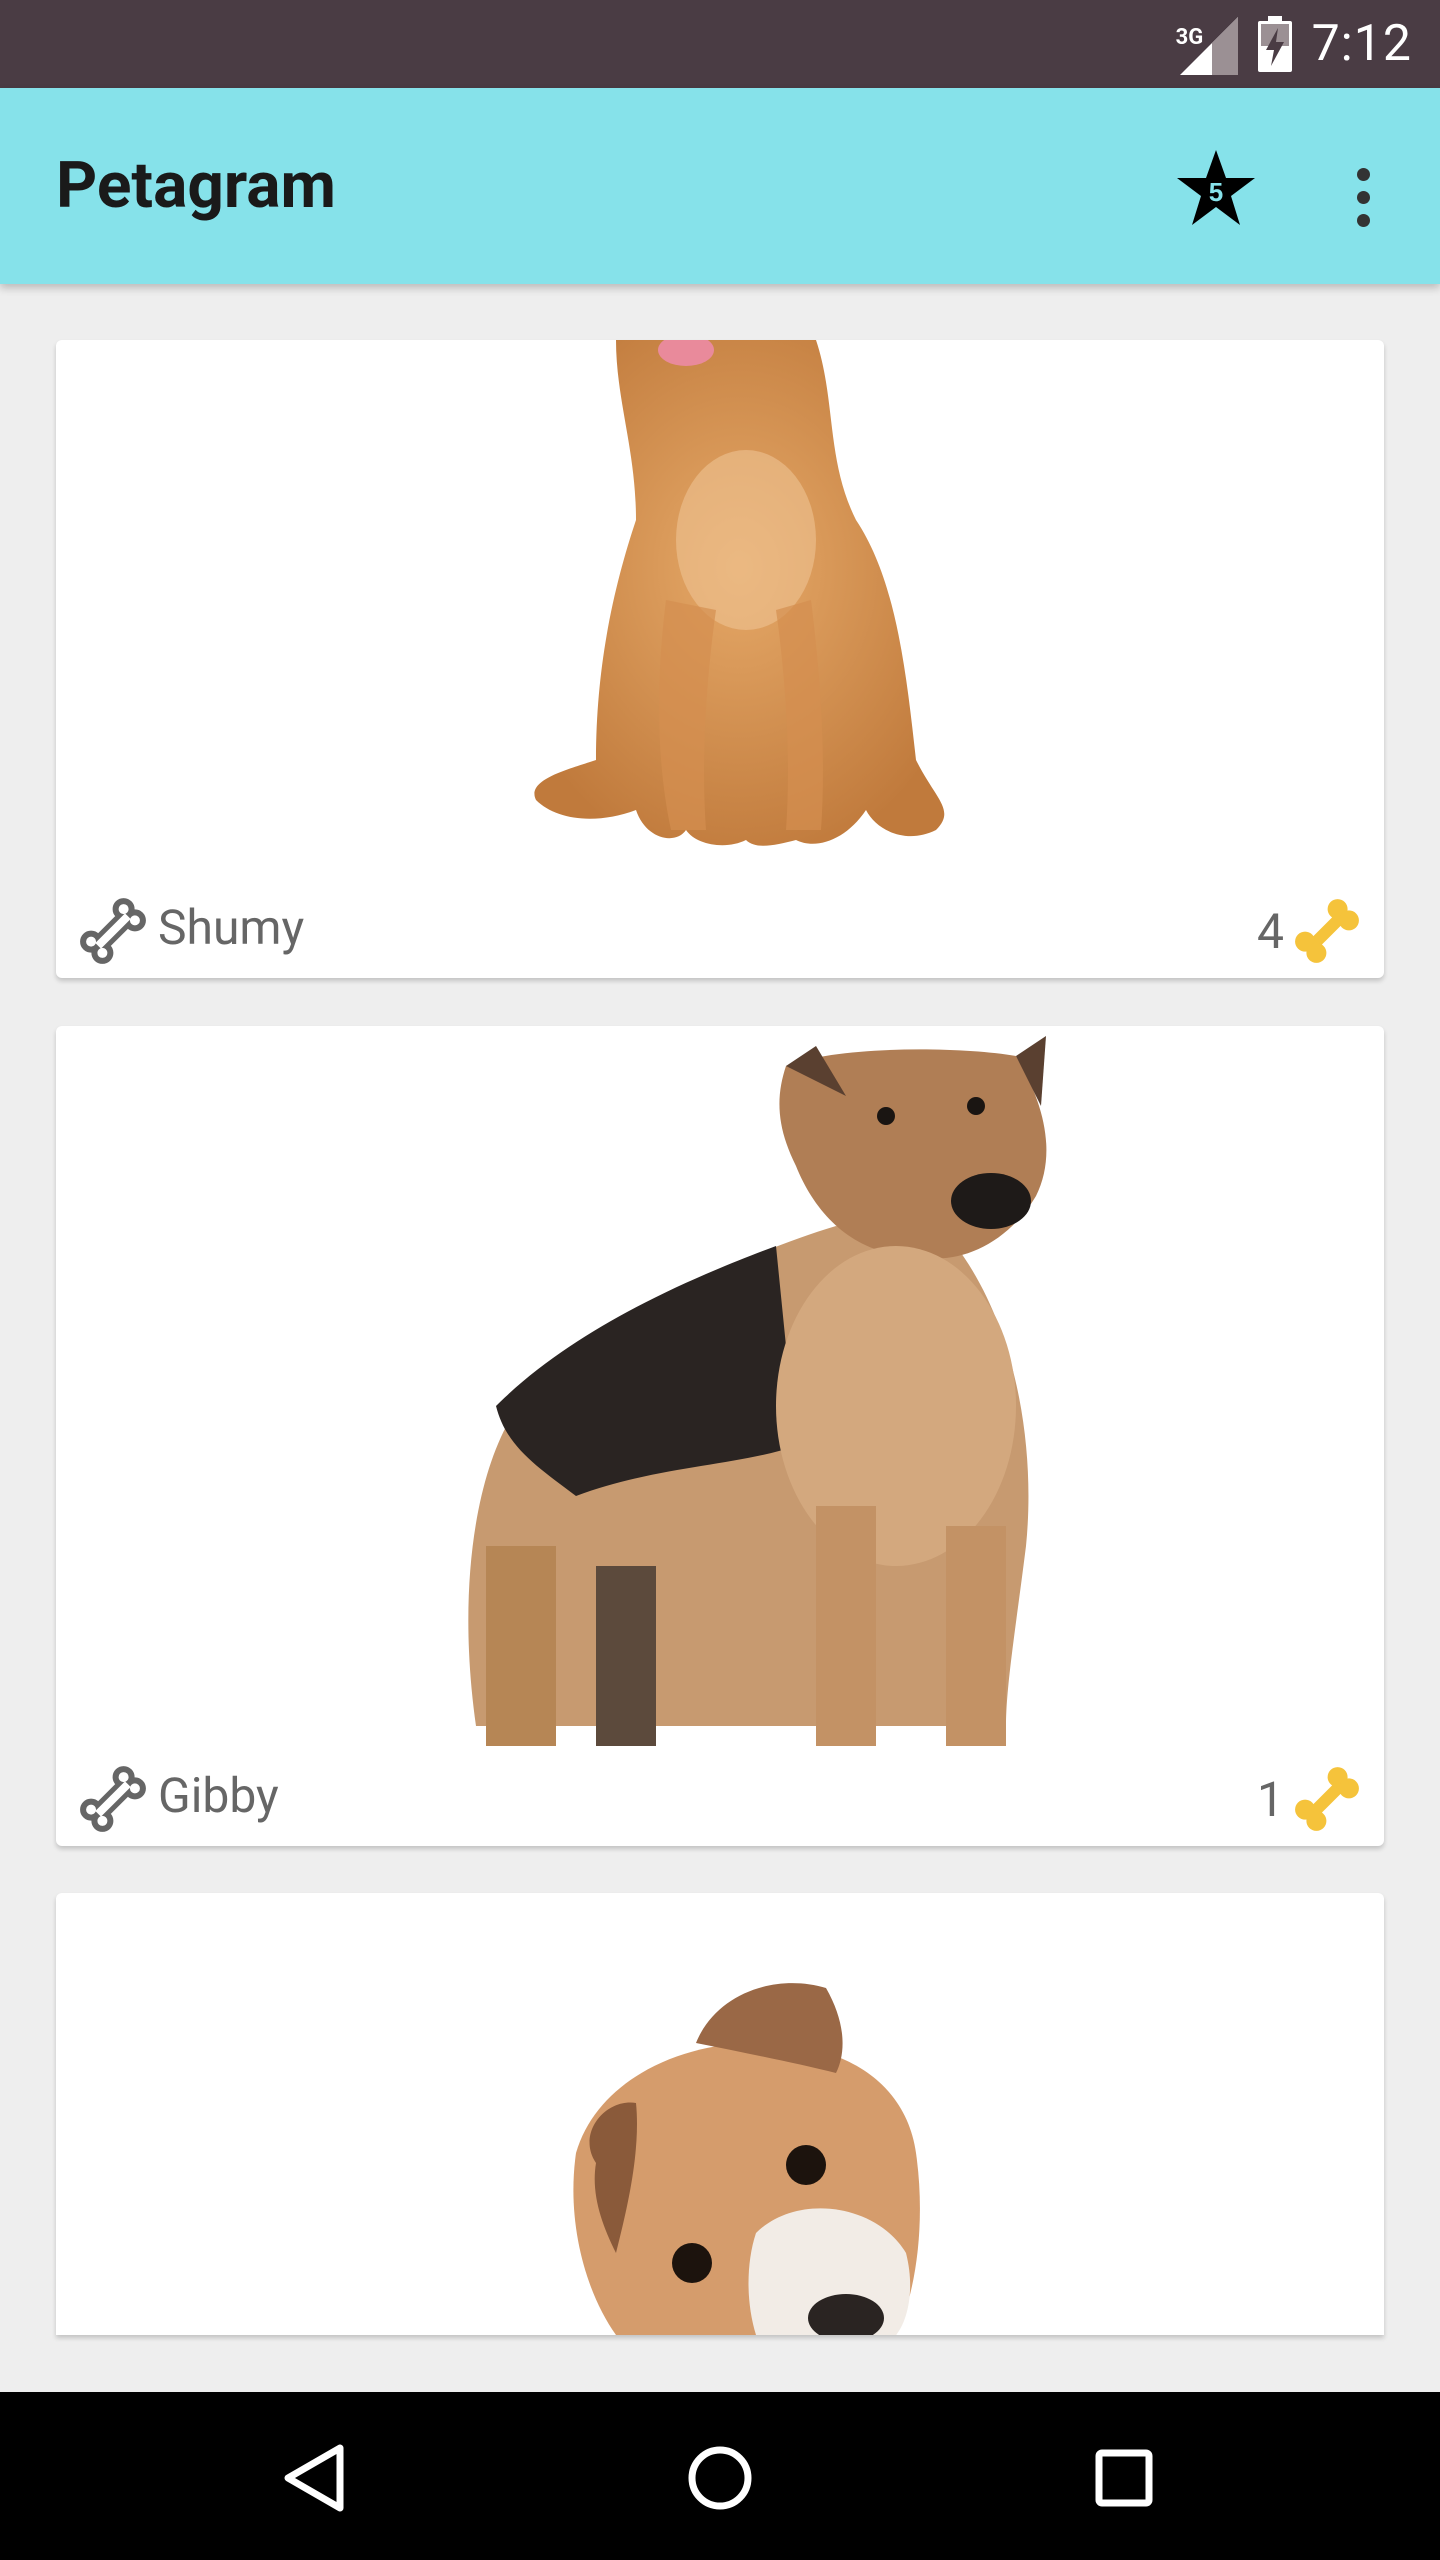 The width and height of the screenshot is (1440, 2560). Describe the element at coordinates (218, 1795) in the screenshot. I see `pet-name: Gibby` at that location.